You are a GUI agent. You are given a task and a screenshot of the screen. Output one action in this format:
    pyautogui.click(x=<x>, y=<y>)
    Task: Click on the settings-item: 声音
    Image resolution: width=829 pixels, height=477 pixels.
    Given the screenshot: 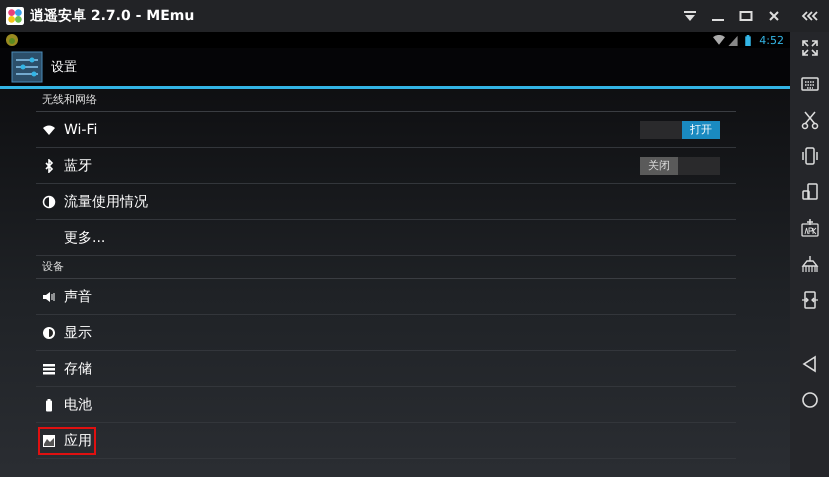 What is the action you would take?
    pyautogui.click(x=67, y=296)
    